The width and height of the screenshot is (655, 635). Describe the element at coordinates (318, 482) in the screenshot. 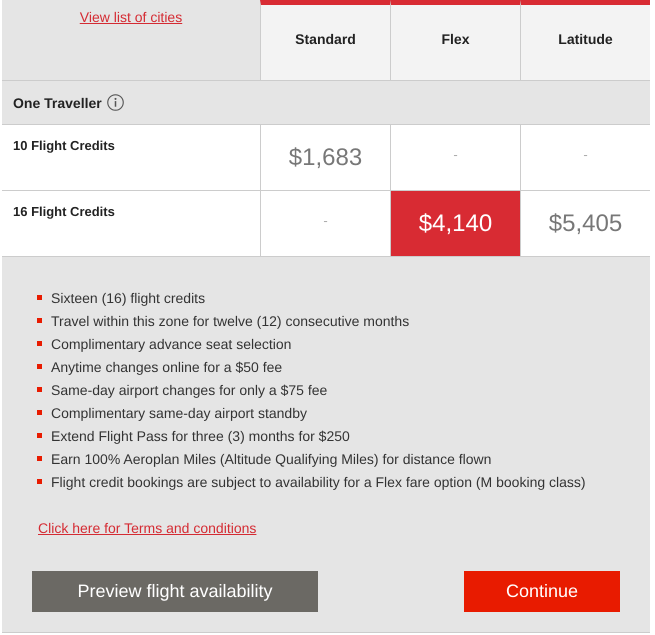

I see `feature-text: Flight credit bookings are subject to availability for a Flex fare option (M booking class)` at that location.